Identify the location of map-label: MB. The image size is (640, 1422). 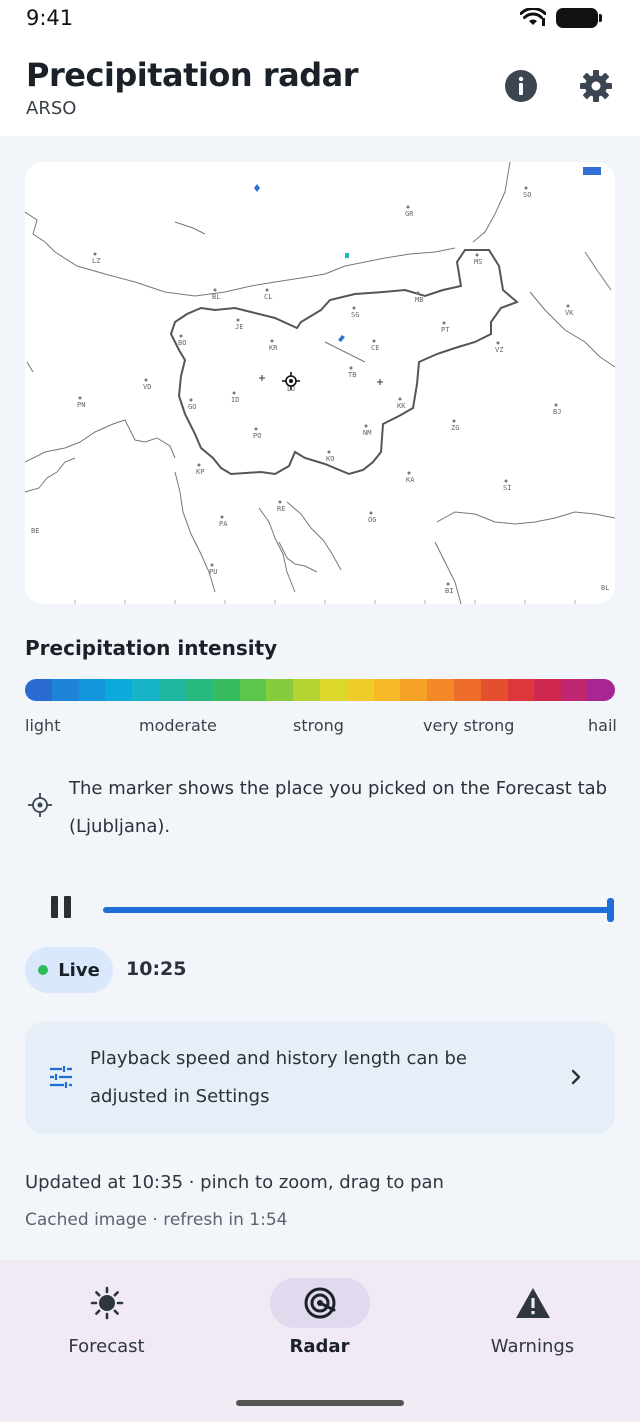
(419, 300).